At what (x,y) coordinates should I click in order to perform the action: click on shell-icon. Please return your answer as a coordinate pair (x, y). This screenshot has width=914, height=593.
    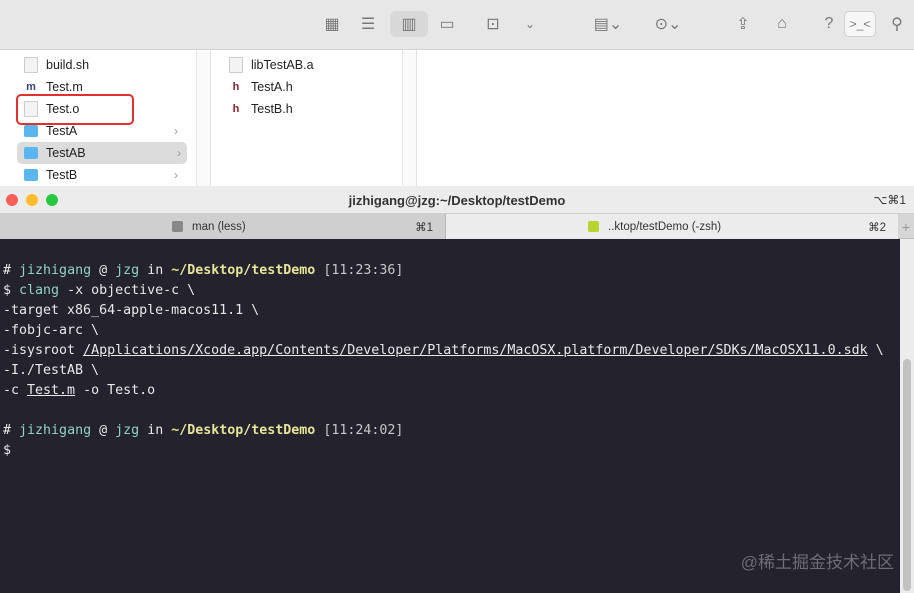
    Looking at the image, I should click on (593, 226).